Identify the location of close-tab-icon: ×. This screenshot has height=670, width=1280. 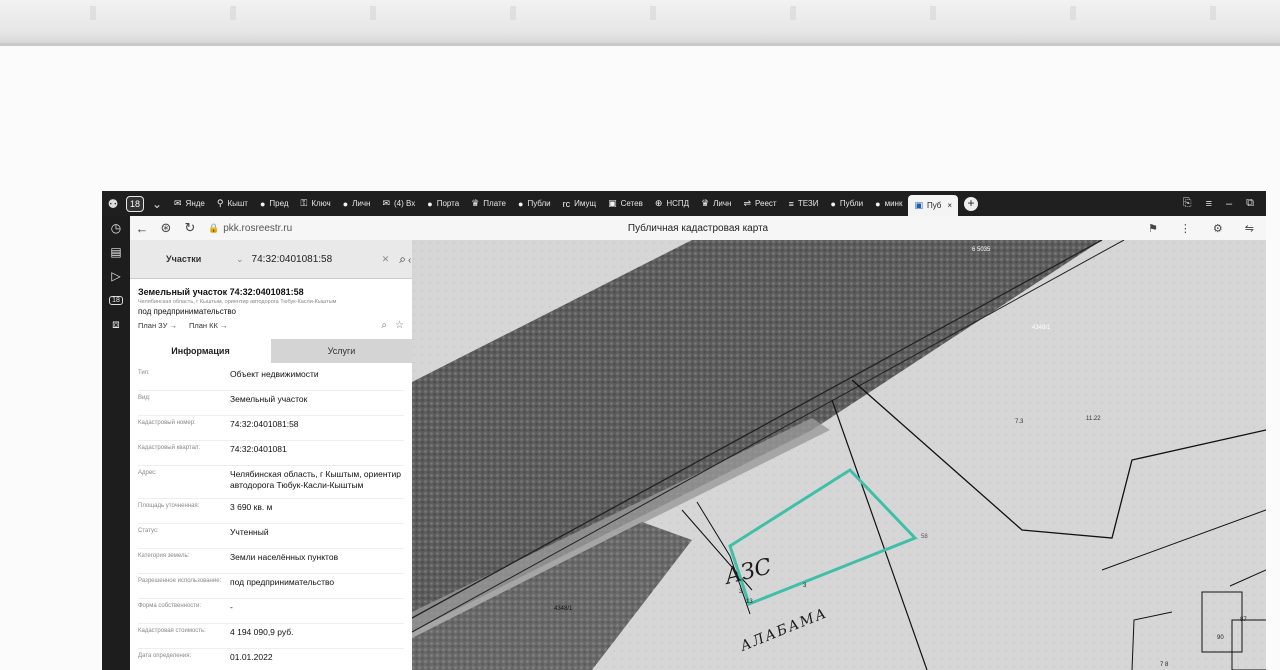
(949, 205).